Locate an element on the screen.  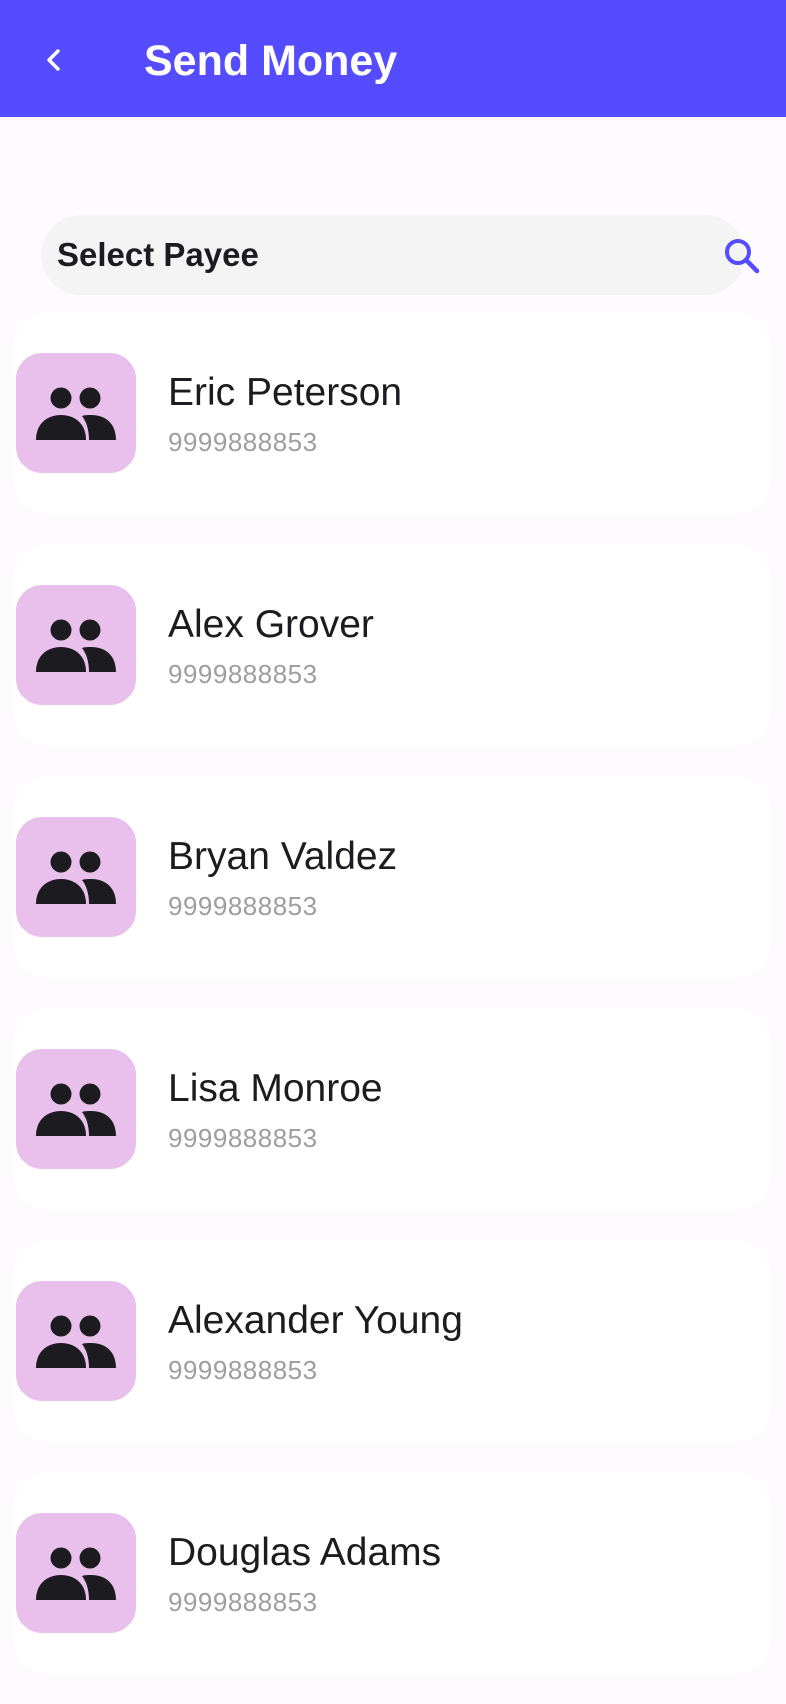
payee-list-item: Bryan Valdez 9999888853 is located at coordinates (392, 877).